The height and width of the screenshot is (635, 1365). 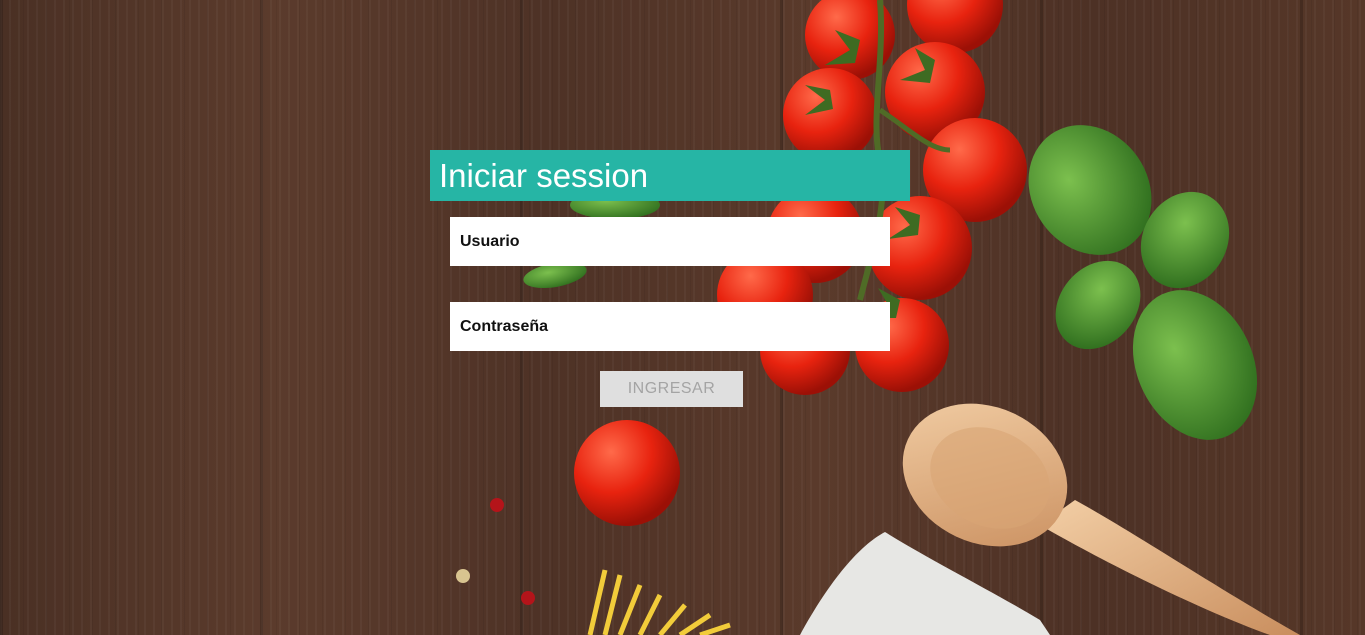 I want to click on login-panel: Iniciar session INGRESAR, so click(x=670, y=280).